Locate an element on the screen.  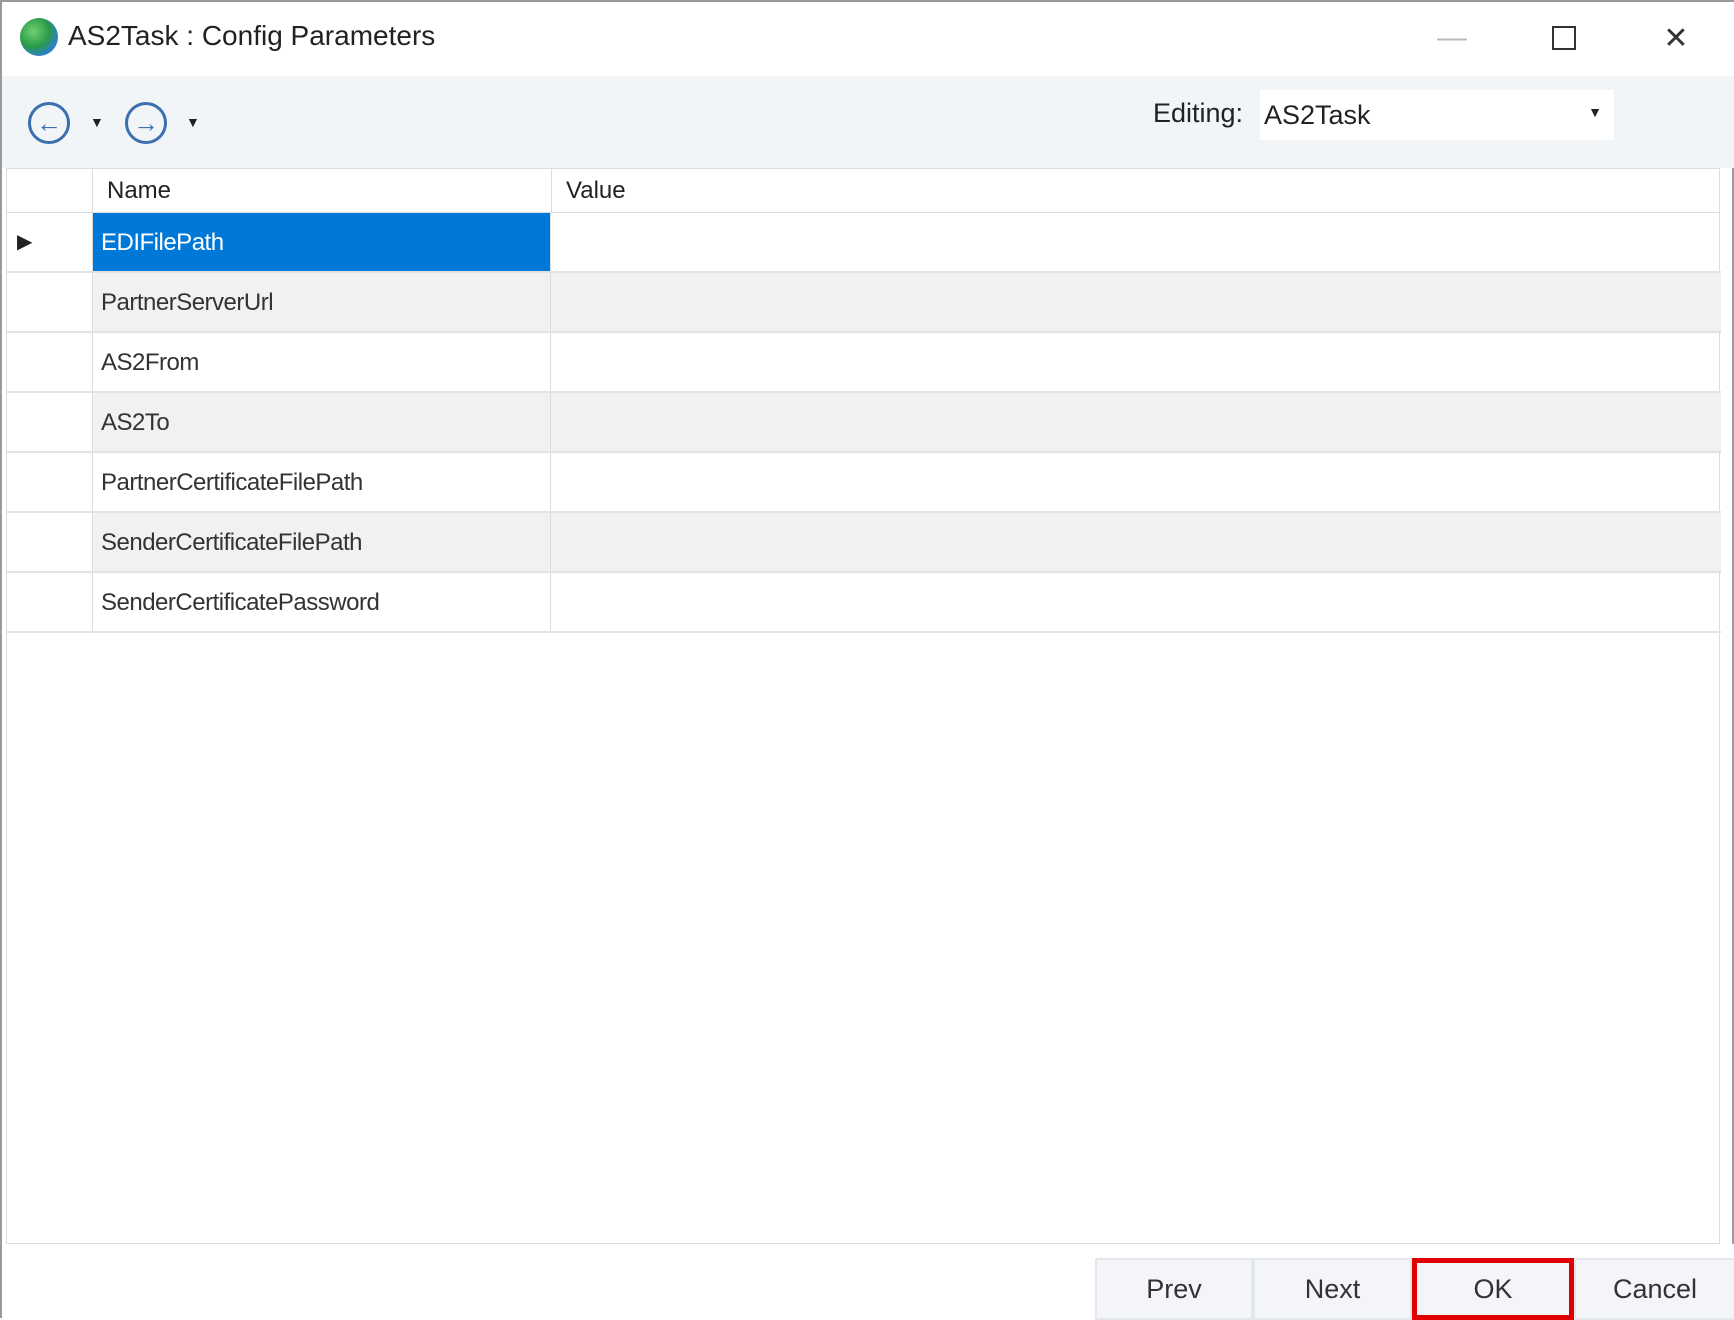
name-cell: SenderCertificatePassword is located at coordinates (322, 602).